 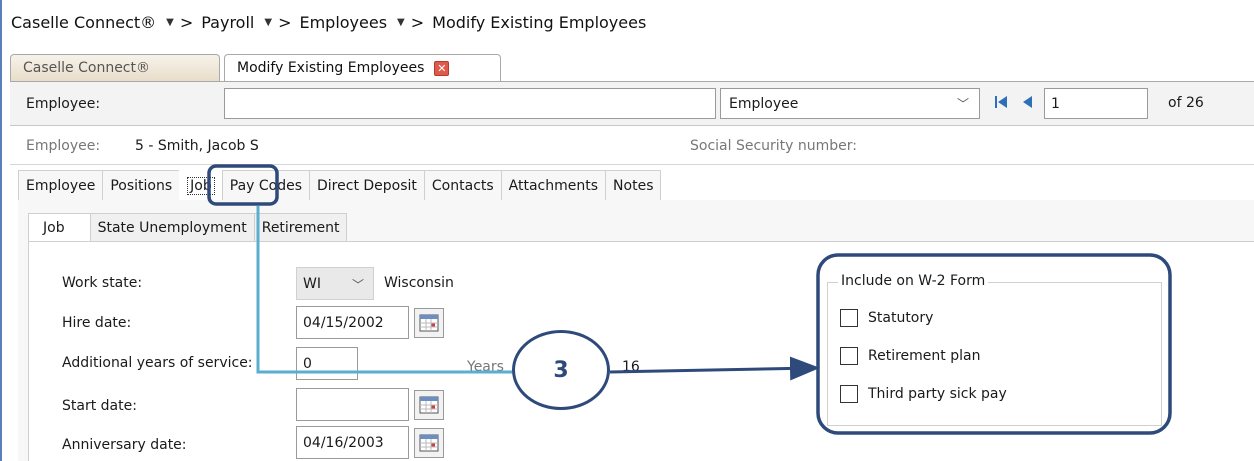 What do you see at coordinates (327, 363) in the screenshot?
I see `additional-years-input: 0` at bounding box center [327, 363].